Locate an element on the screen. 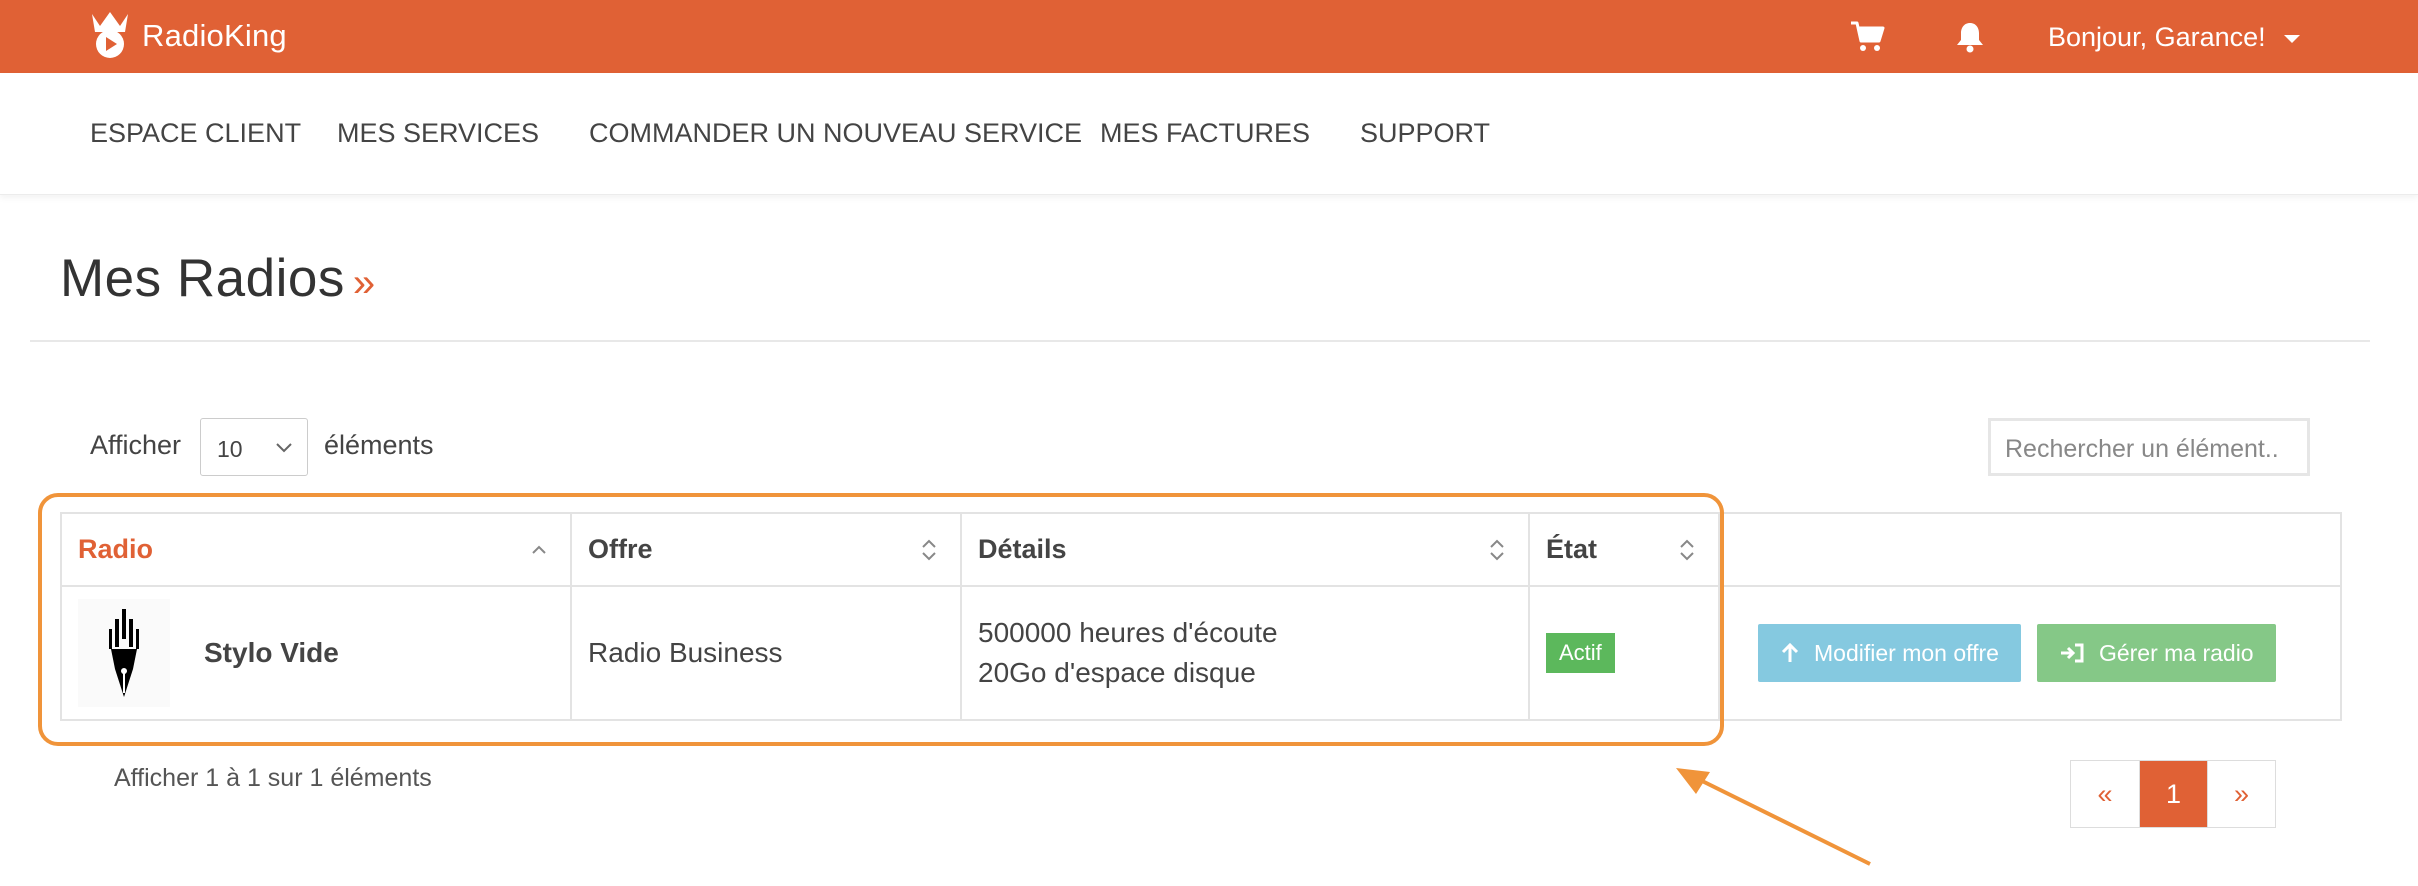  modify-offer-label: Modifier mon offre is located at coordinates (1906, 652).